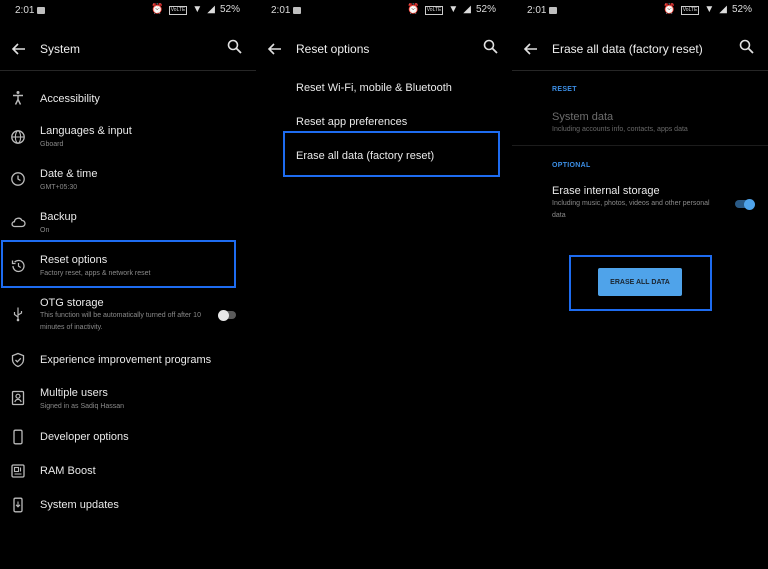  What do you see at coordinates (69, 174) in the screenshot?
I see `item-label: Date & time` at bounding box center [69, 174].